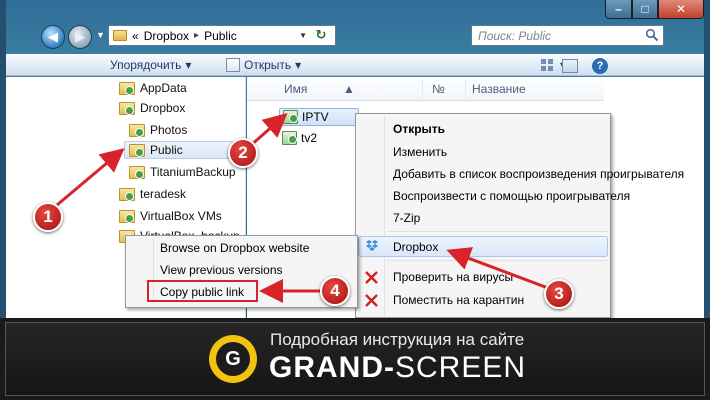 Image resolution: width=710 pixels, height=400 pixels. What do you see at coordinates (163, 88) in the screenshot?
I see `nav-item-label: AppData` at bounding box center [163, 88].